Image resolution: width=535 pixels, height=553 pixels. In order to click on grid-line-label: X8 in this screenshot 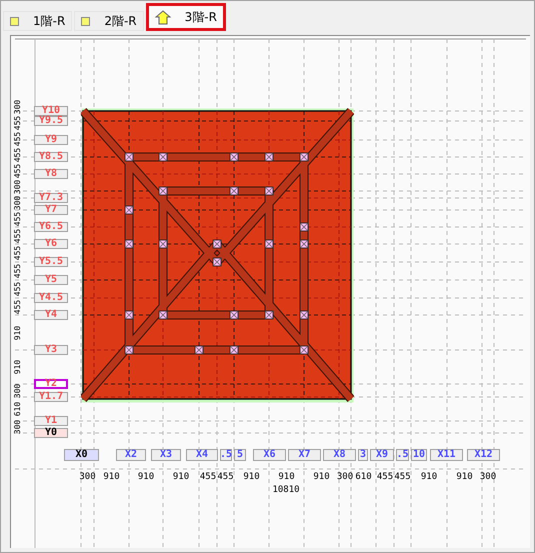, I will do `click(339, 455)`.